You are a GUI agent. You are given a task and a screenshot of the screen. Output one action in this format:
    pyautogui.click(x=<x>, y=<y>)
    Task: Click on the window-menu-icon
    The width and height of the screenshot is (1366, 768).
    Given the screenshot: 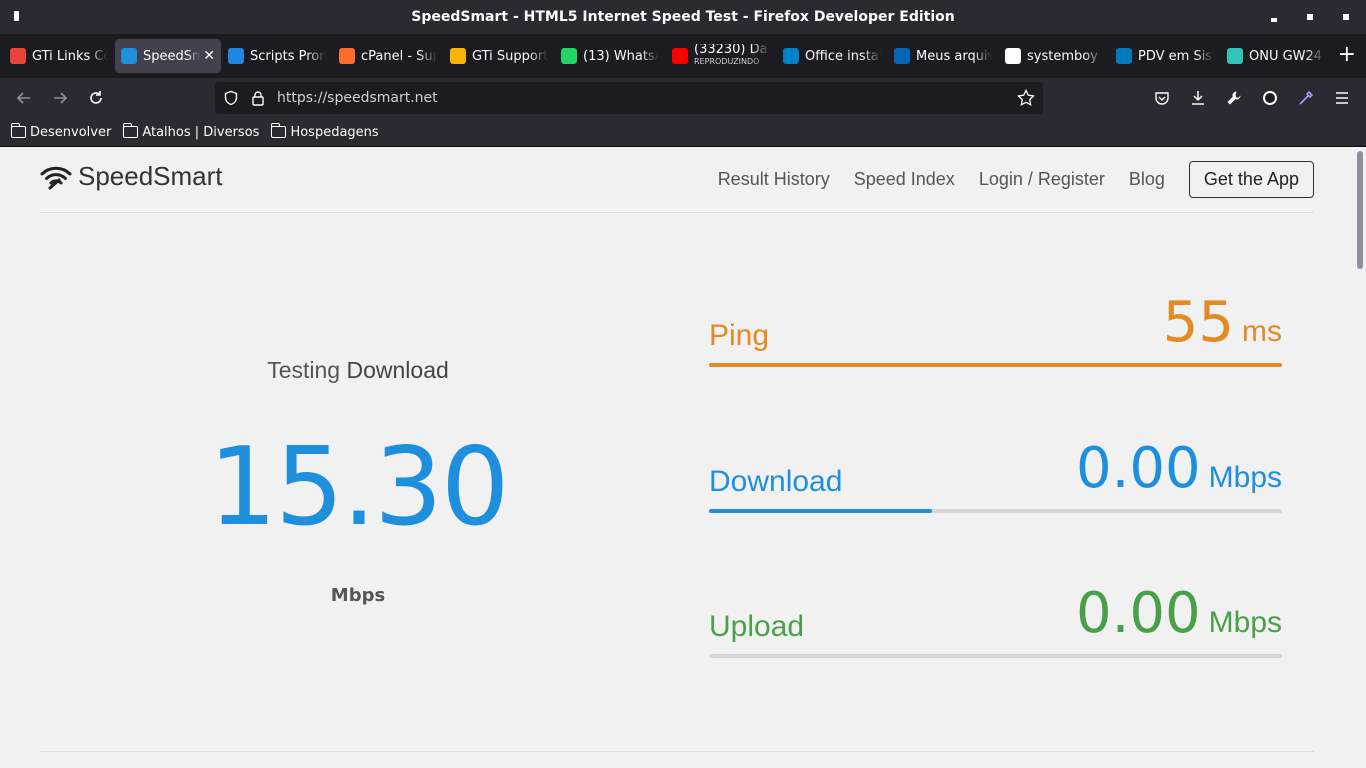 What is the action you would take?
    pyautogui.click(x=16, y=16)
    